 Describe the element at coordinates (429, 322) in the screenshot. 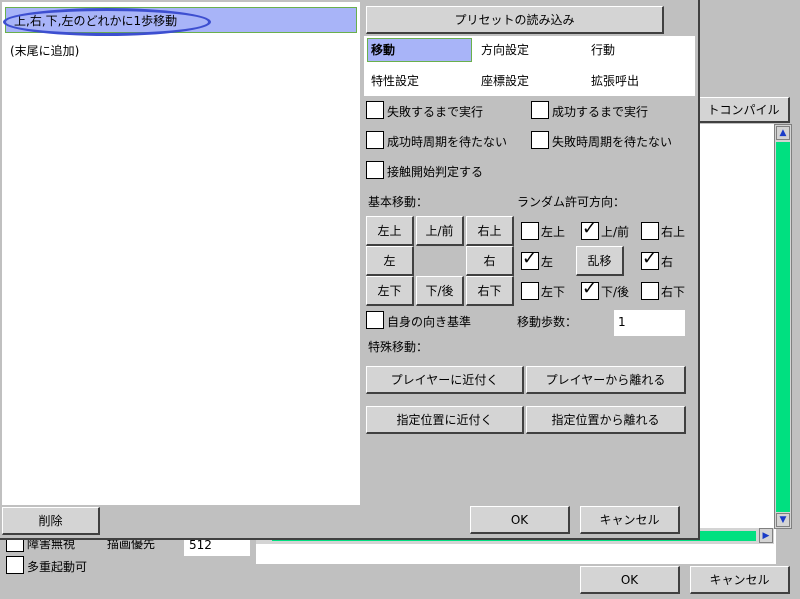

I see `self-direction-label: 自身の向き基準` at that location.